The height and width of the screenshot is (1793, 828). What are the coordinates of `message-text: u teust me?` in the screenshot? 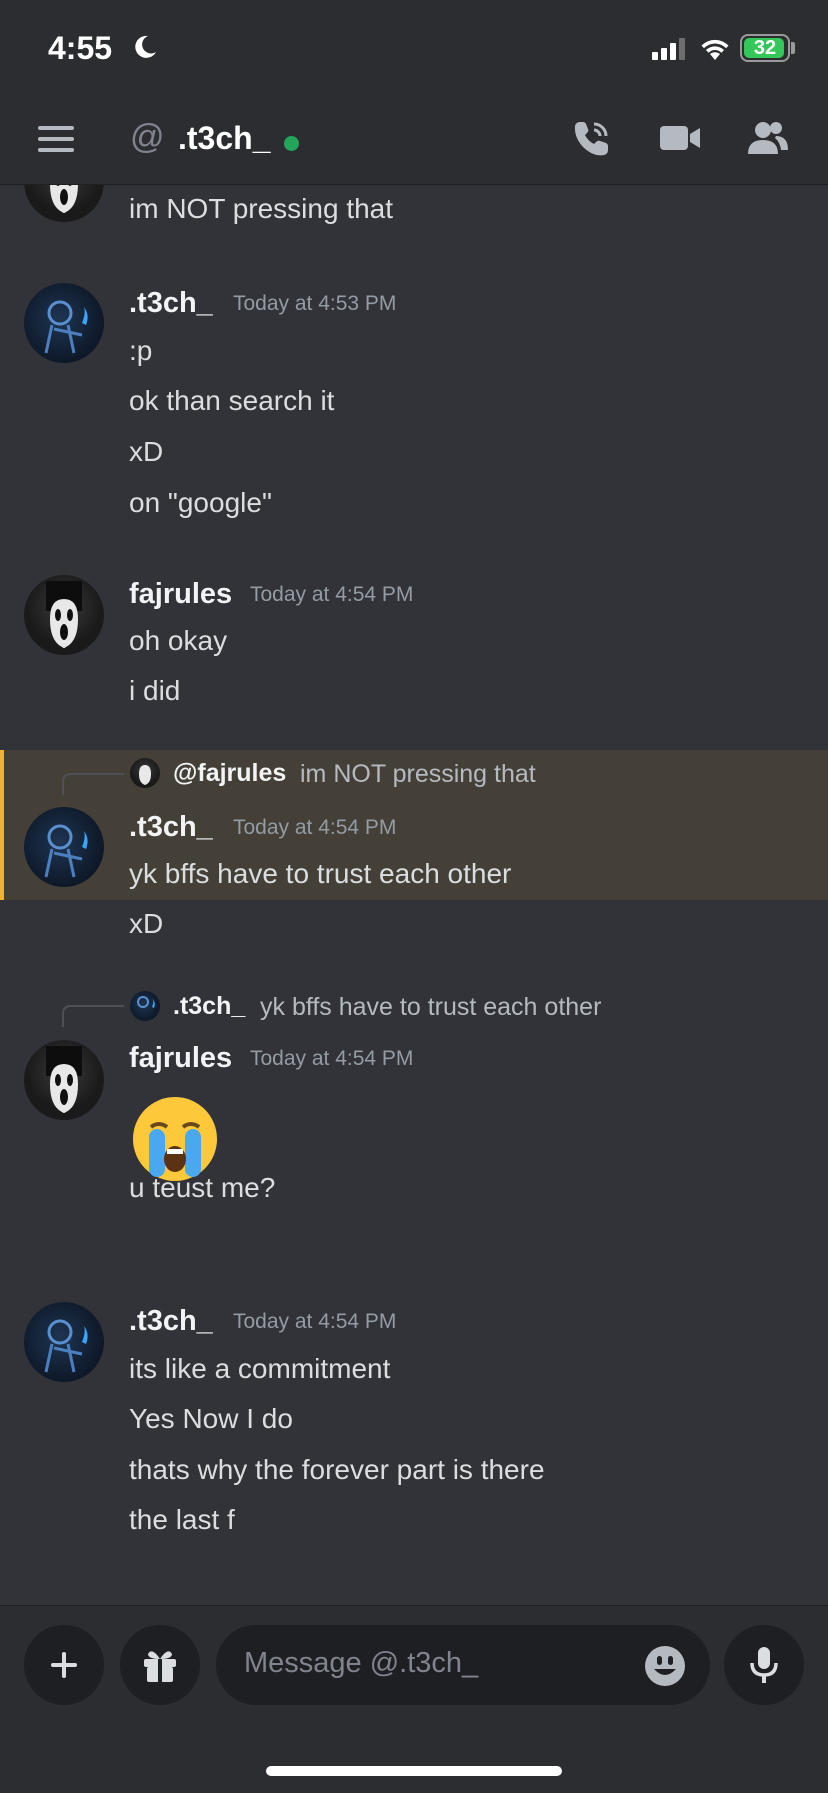 It's located at (202, 1187).